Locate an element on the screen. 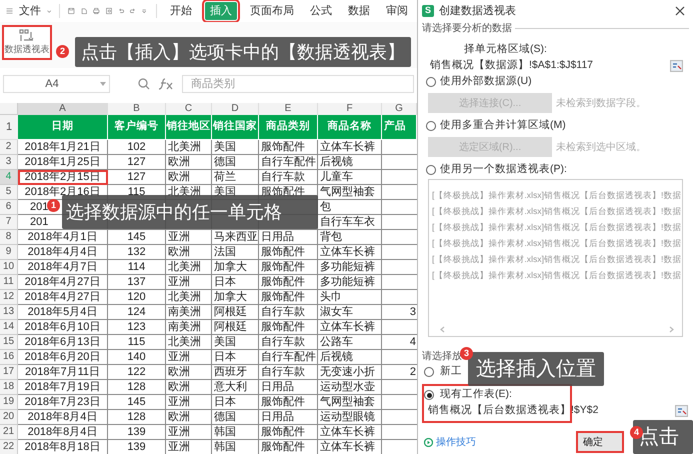  zoom-icon is located at coordinates (144, 84).